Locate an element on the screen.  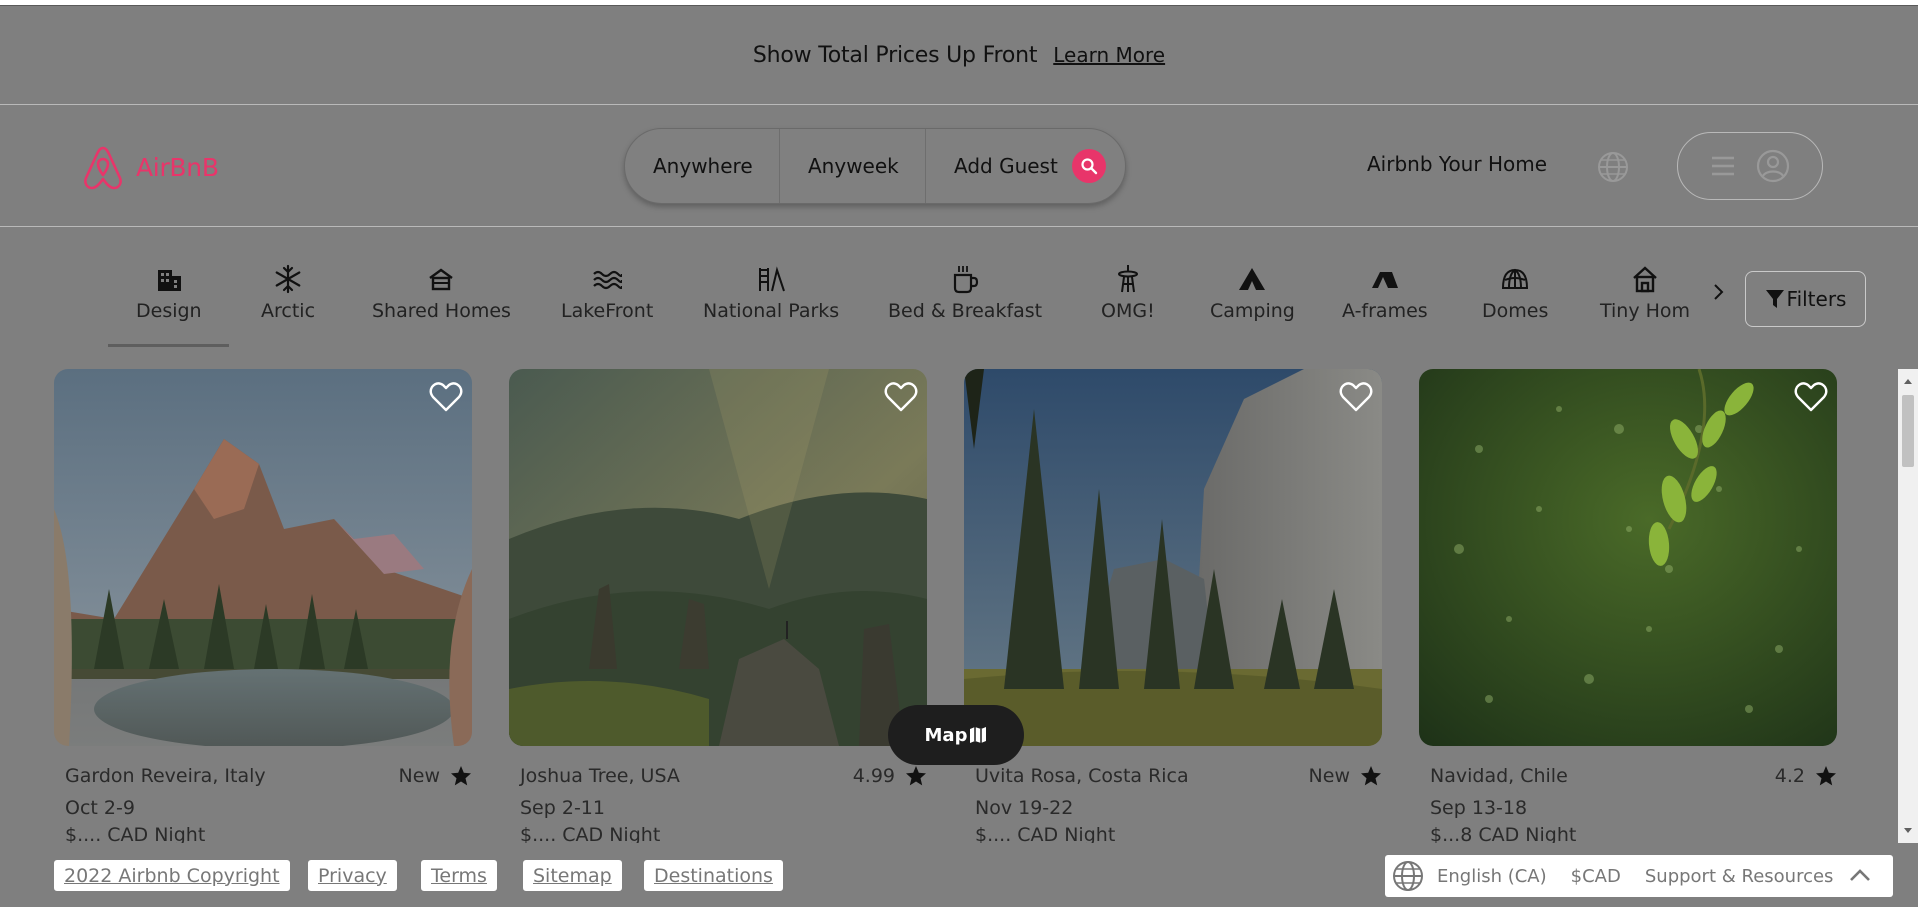
logo: AirBnB is located at coordinates (149, 167).